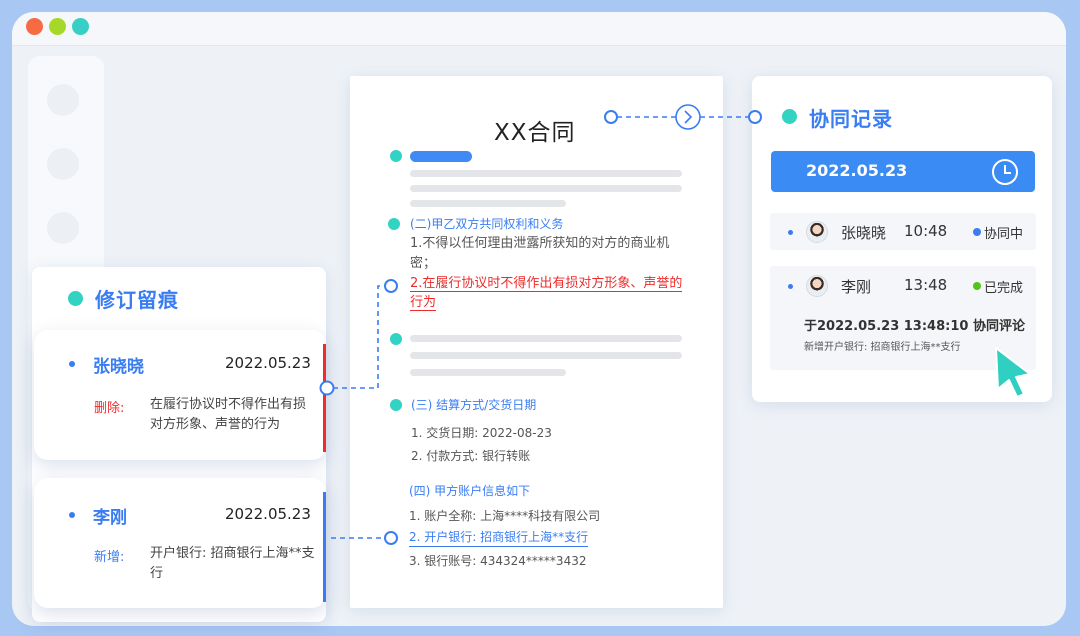 The image size is (1080, 636). What do you see at coordinates (688, 117) in the screenshot?
I see `chevron-right-icon` at bounding box center [688, 117].